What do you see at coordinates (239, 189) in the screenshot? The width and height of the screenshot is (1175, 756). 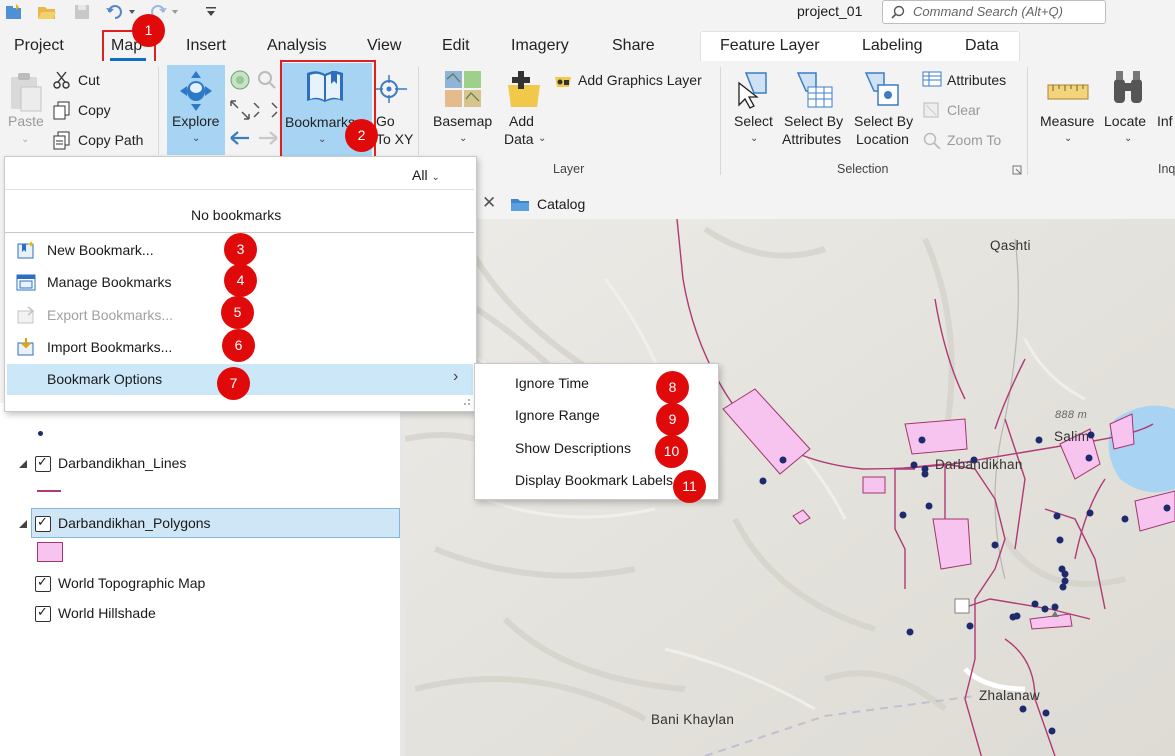 I see `menu-divider` at bounding box center [239, 189].